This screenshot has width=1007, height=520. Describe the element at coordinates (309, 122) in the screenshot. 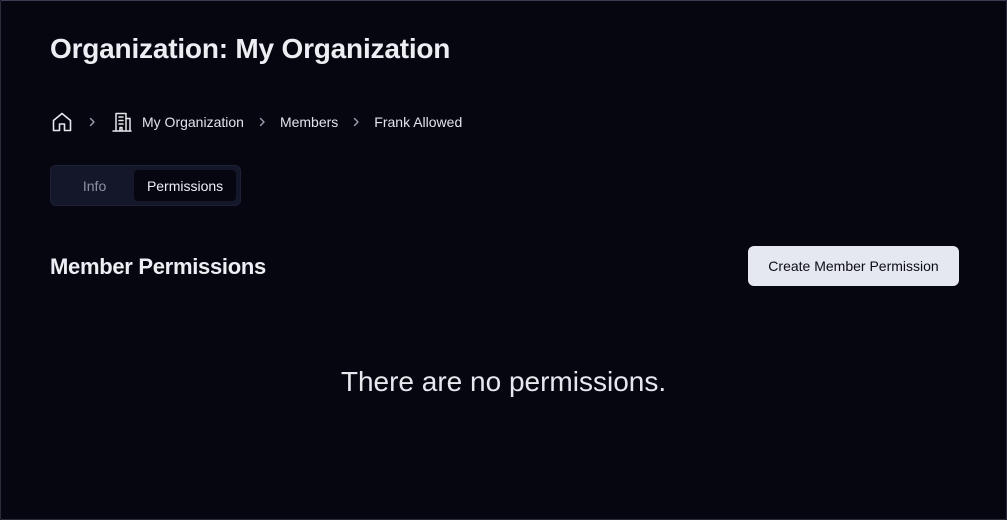

I see `breadcrumb-item-members: Members` at that location.